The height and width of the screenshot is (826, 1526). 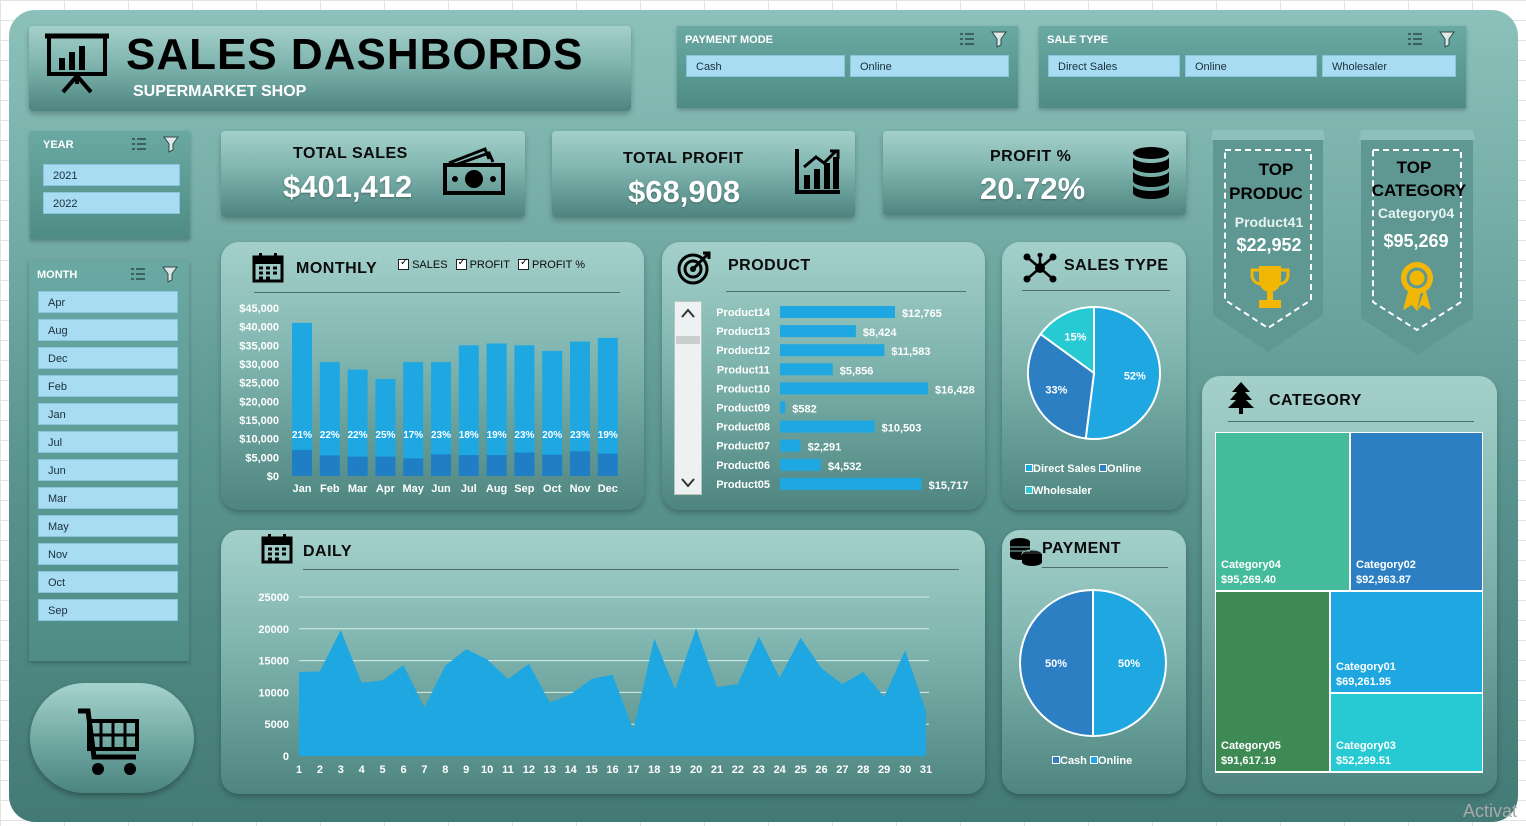 I want to click on payment-legend: Cash Online, so click(x=1092, y=761).